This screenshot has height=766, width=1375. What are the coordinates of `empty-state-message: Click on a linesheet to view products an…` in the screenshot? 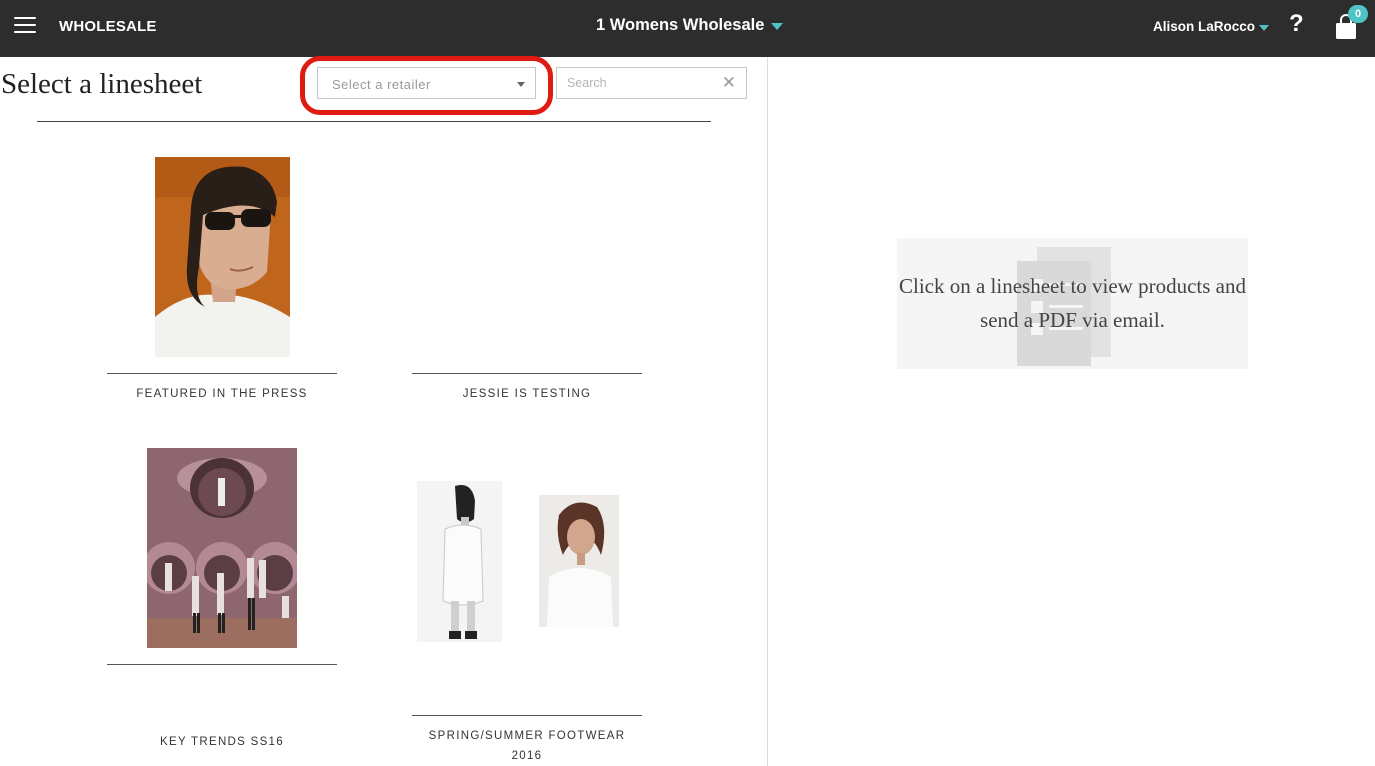 It's located at (1072, 303).